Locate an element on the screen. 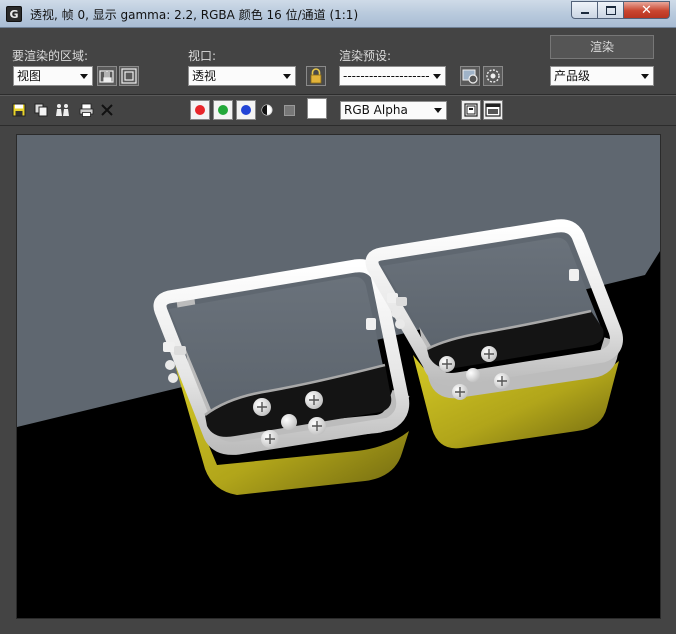 The height and width of the screenshot is (634, 676). window-controls: ✕ is located at coordinates (620, 10).